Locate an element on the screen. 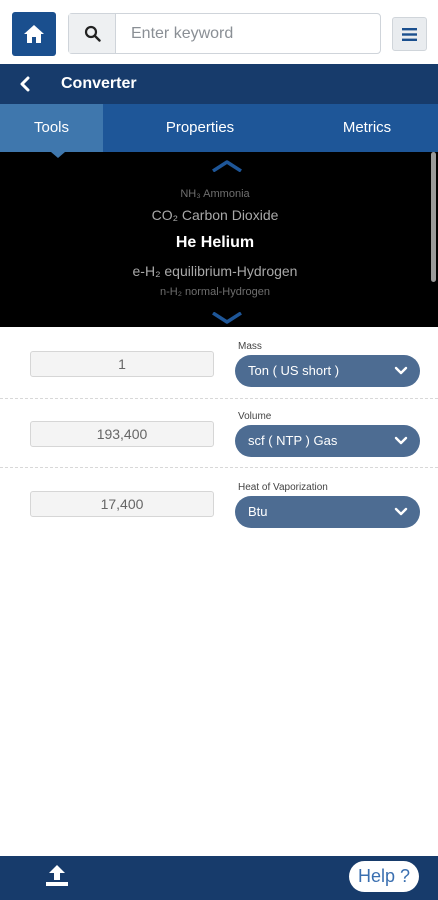  value-field-heat-of-vaporization: 17,400 is located at coordinates (122, 504).